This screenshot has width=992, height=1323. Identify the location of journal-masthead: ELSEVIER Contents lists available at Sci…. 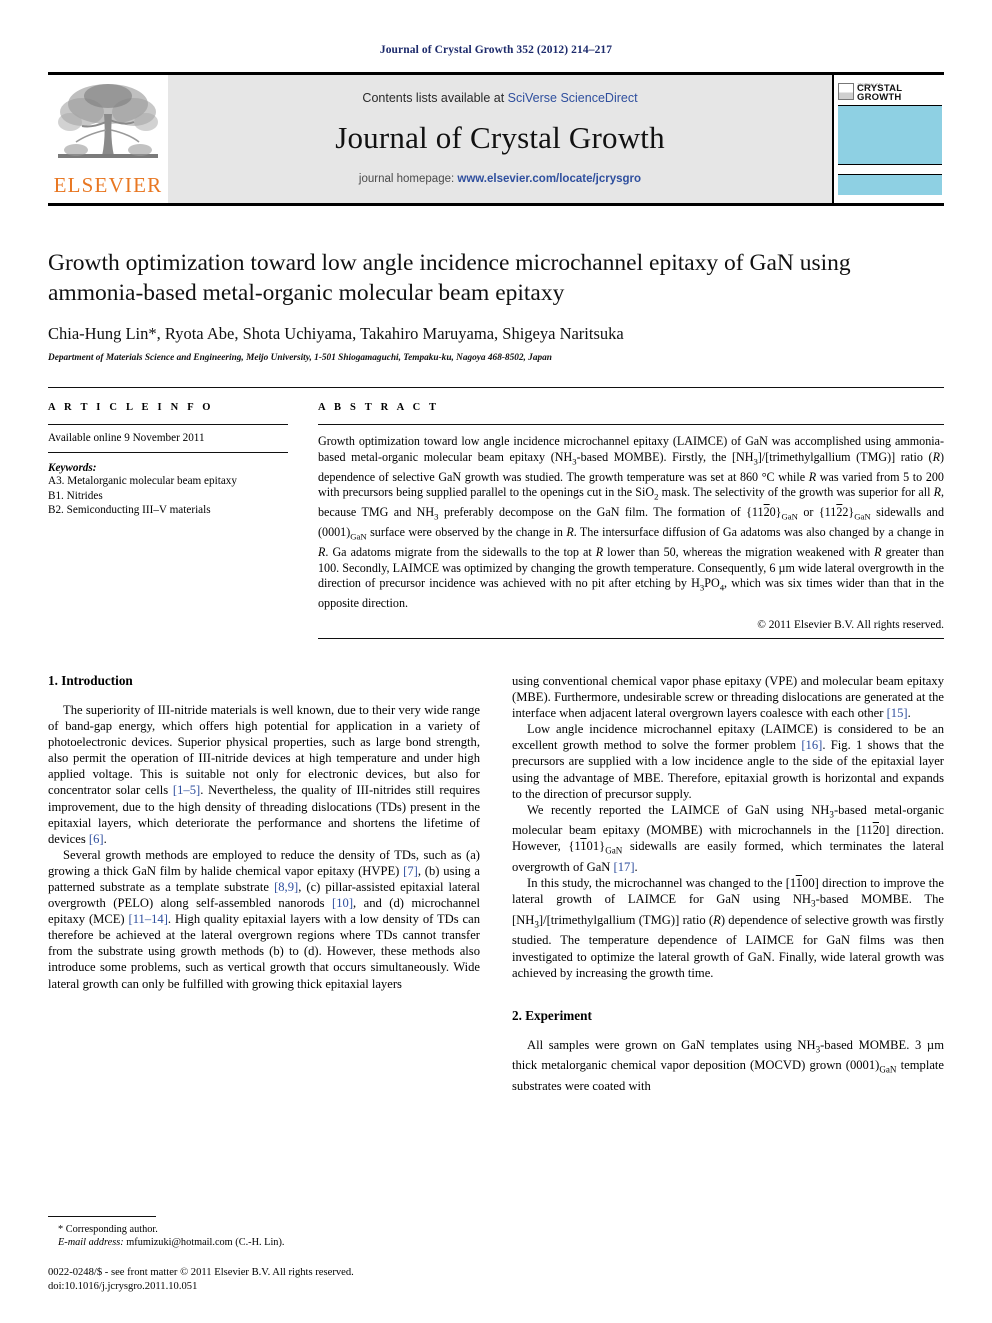
(496, 139).